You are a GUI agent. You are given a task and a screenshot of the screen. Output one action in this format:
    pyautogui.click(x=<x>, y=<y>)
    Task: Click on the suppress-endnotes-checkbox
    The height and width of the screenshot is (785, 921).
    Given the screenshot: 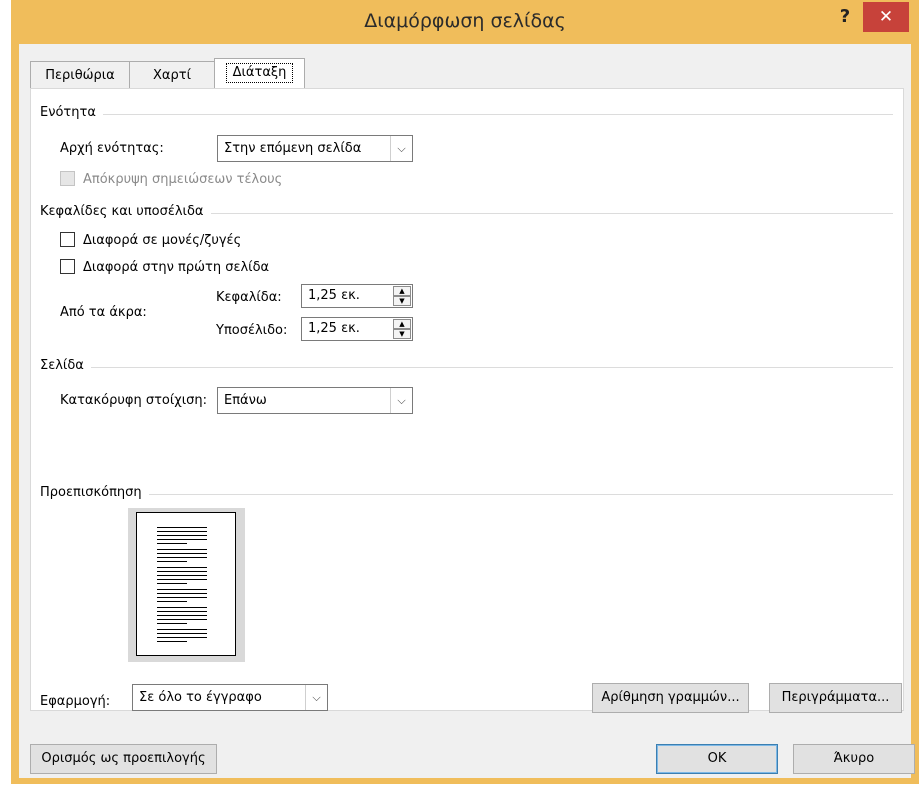 What is the action you would take?
    pyautogui.click(x=67, y=178)
    